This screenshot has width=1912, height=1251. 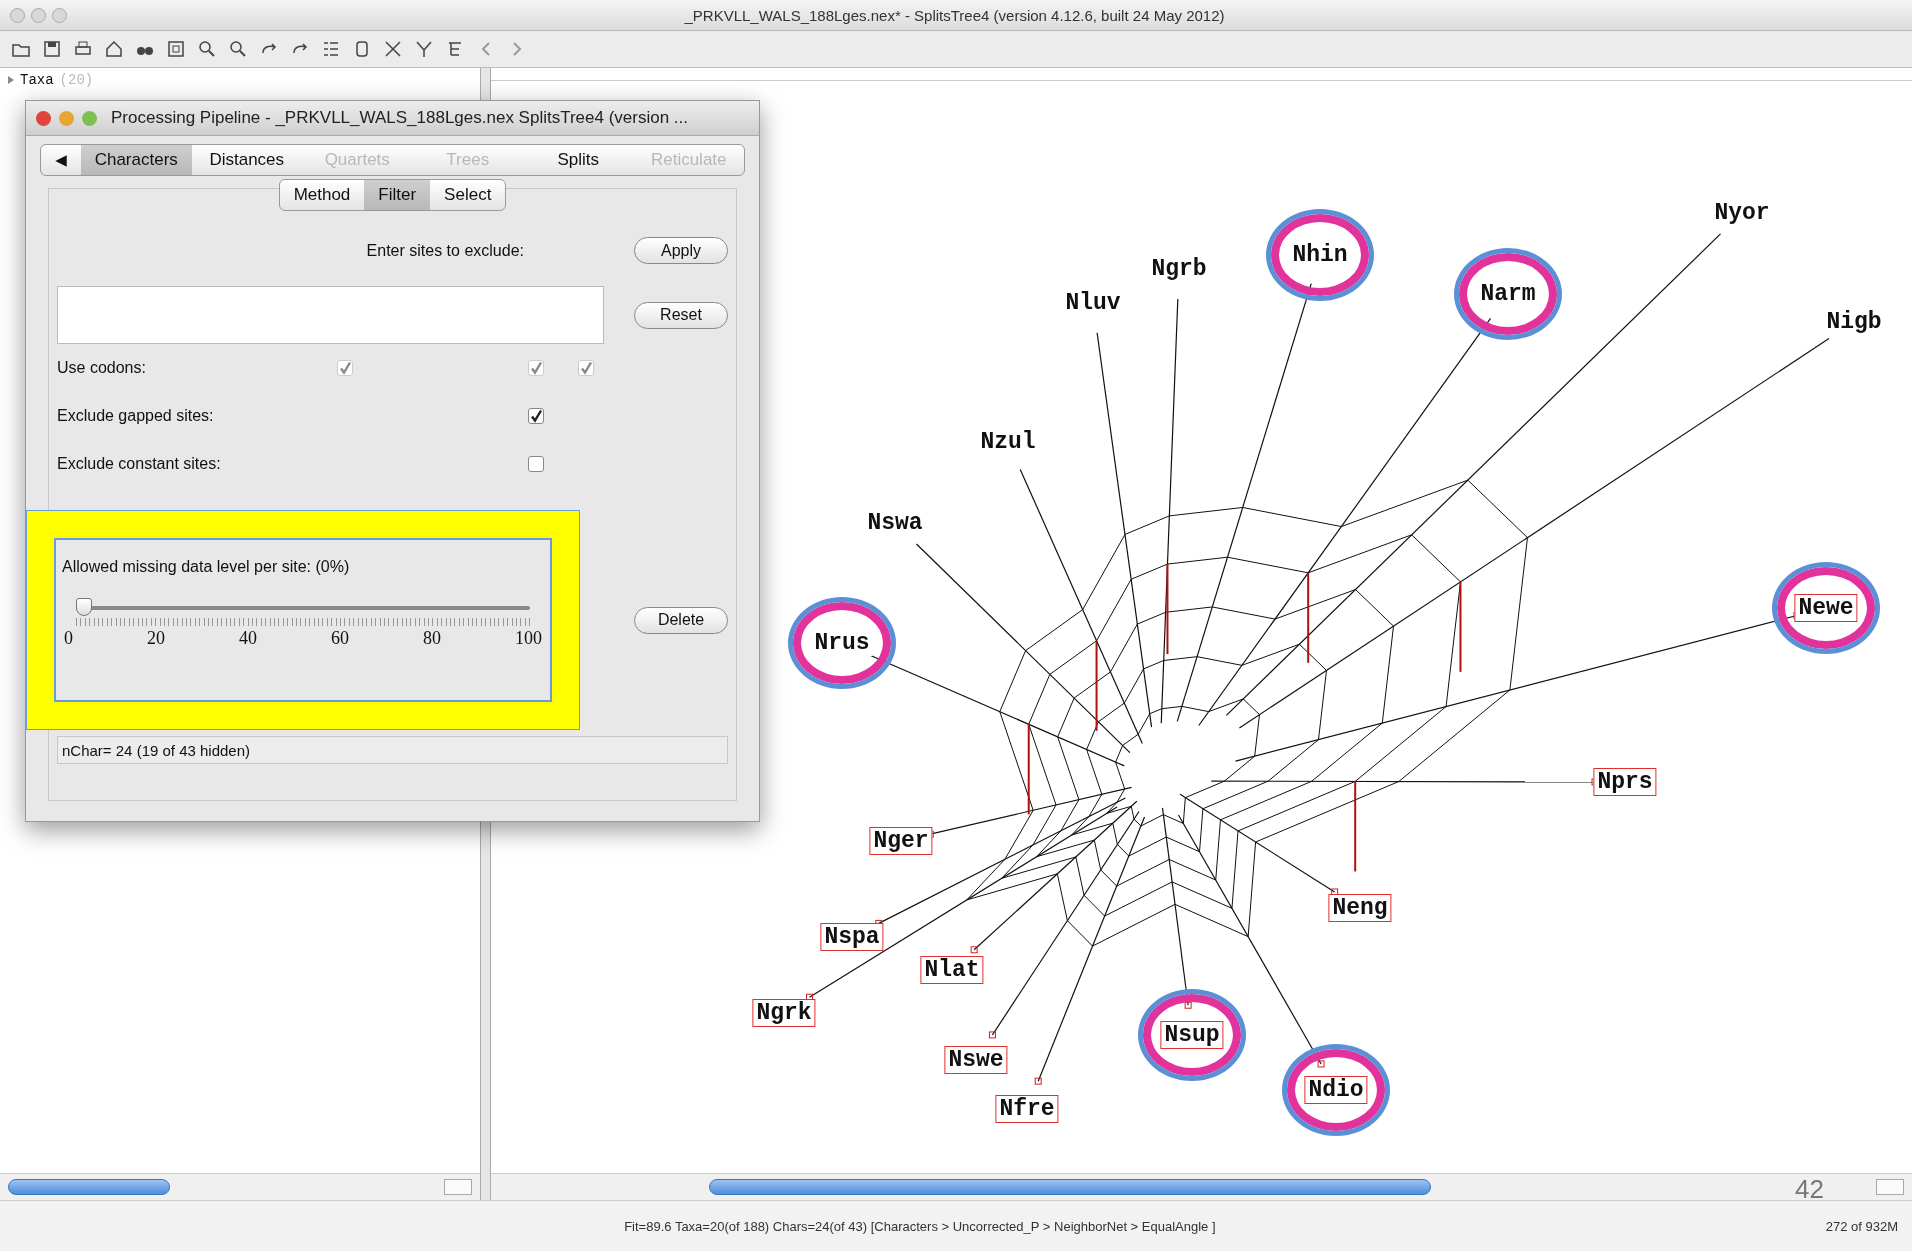 What do you see at coordinates (392, 750) in the screenshot?
I see `char-count-field: nChar= 24 (19 of 43 hidden)` at bounding box center [392, 750].